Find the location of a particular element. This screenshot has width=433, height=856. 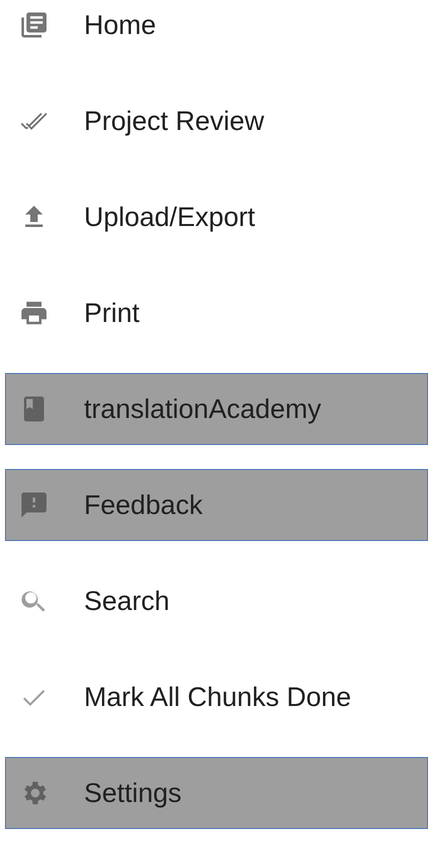

menu-item: Settings is located at coordinates (216, 793).